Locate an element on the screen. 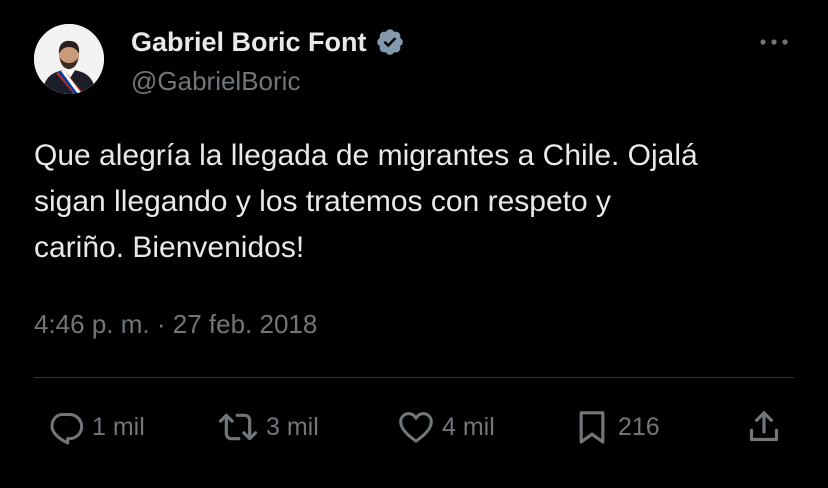 The height and width of the screenshot is (488, 828). bookmark-button: 216 is located at coordinates (616, 427).